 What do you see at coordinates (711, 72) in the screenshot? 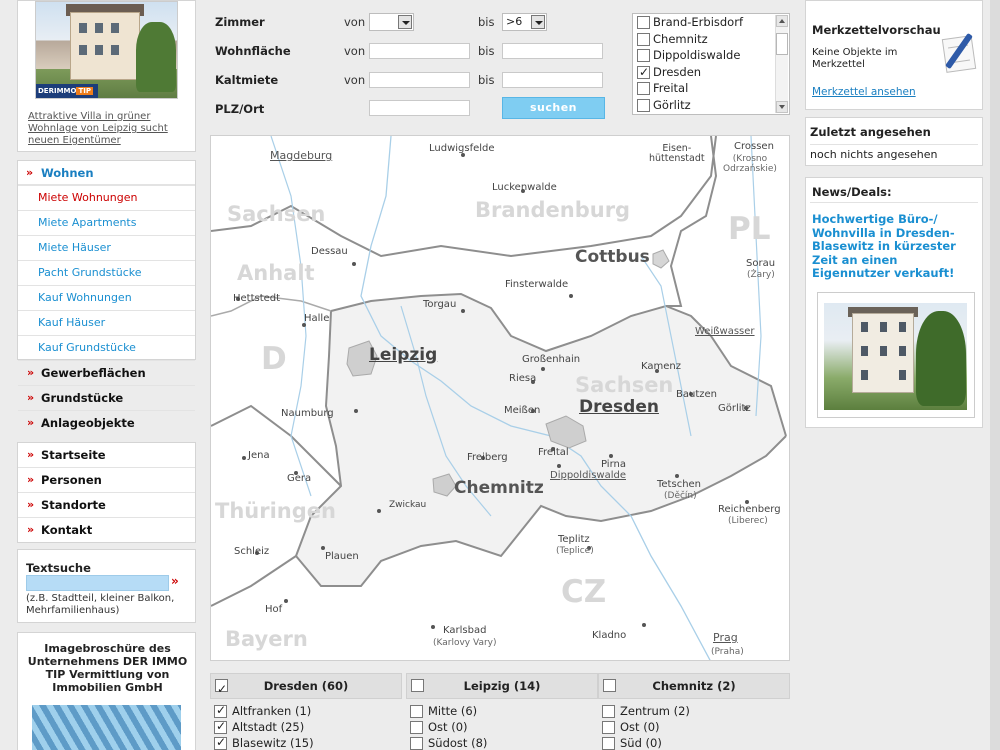
I see `location-item: Dresden` at bounding box center [711, 72].